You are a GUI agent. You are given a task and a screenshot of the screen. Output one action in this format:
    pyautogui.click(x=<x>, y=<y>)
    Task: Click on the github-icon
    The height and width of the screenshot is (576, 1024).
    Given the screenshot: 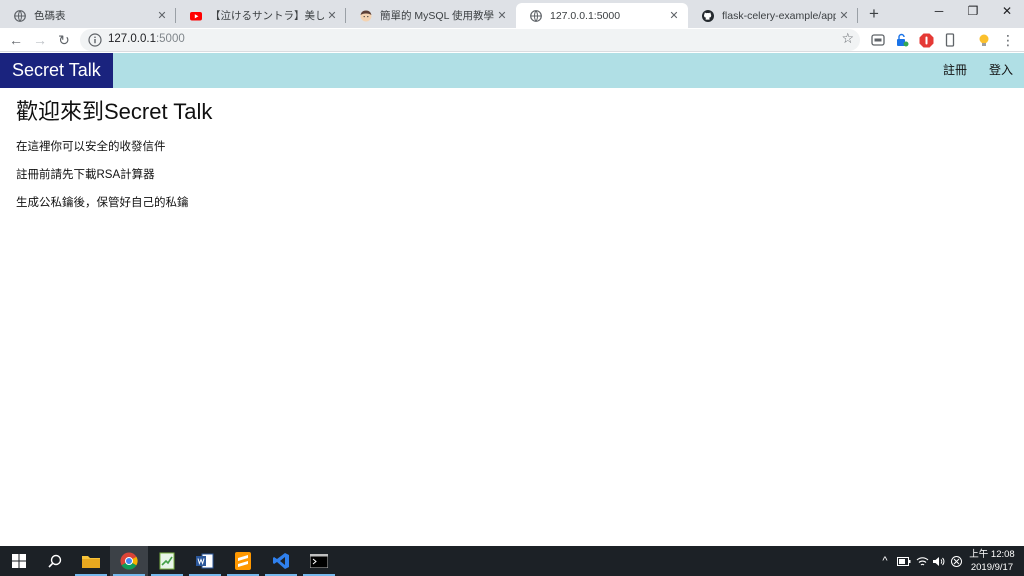 What is the action you would take?
    pyautogui.click(x=708, y=15)
    